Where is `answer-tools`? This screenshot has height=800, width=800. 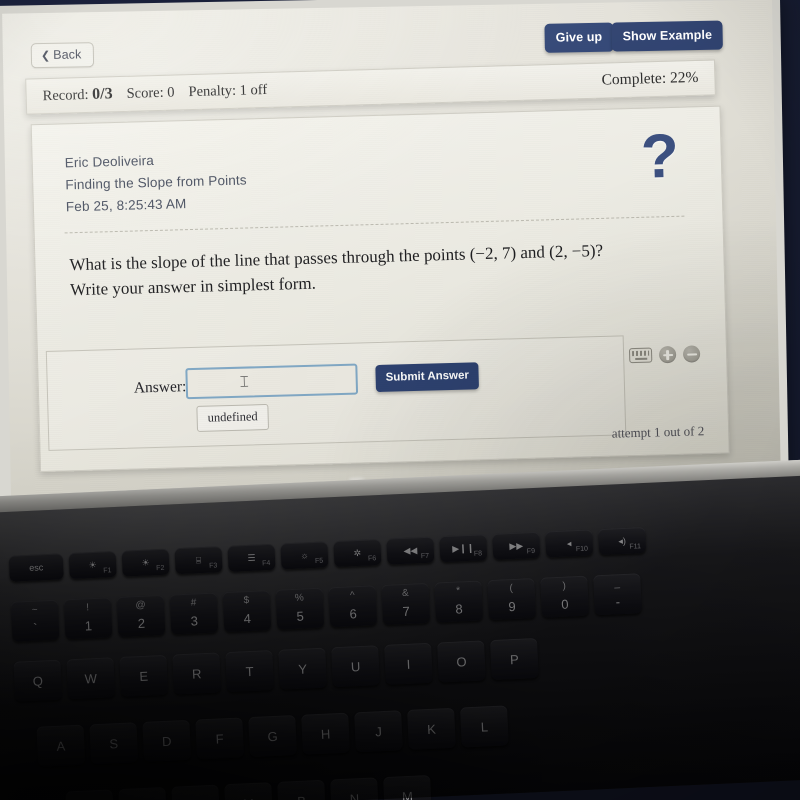
answer-tools is located at coordinates (664, 354).